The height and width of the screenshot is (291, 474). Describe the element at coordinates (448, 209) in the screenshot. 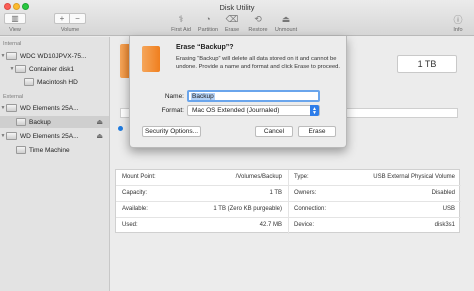

I see `info-value: USB` at that location.